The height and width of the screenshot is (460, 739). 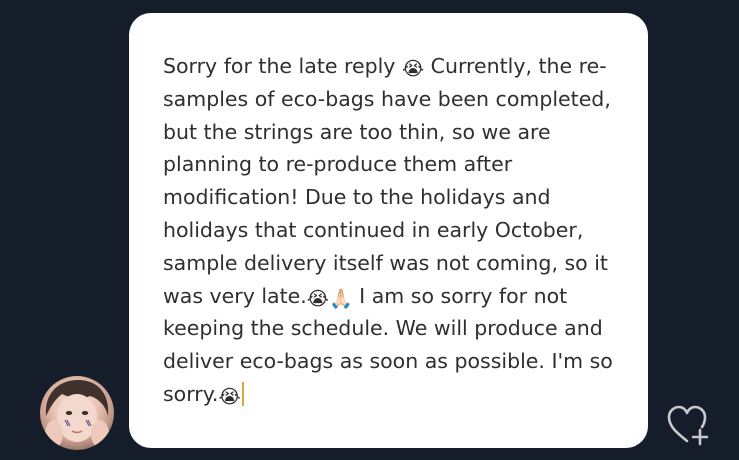 What do you see at coordinates (340, 298) in the screenshot?
I see `folded-hands-emoji: 🙏🏻` at bounding box center [340, 298].